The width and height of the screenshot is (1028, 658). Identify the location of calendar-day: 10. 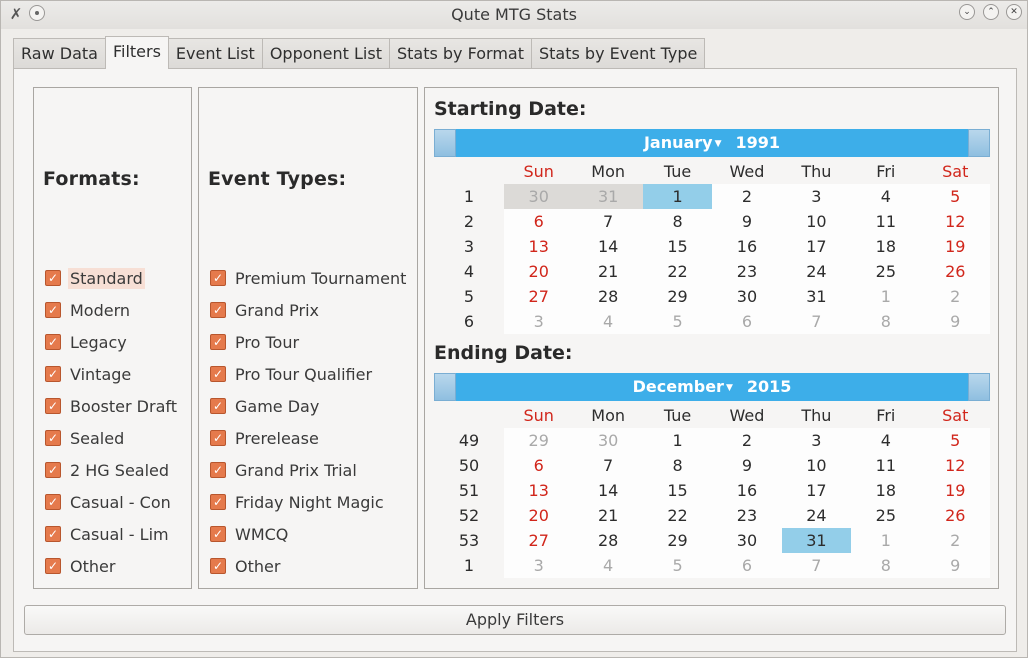
(816, 221).